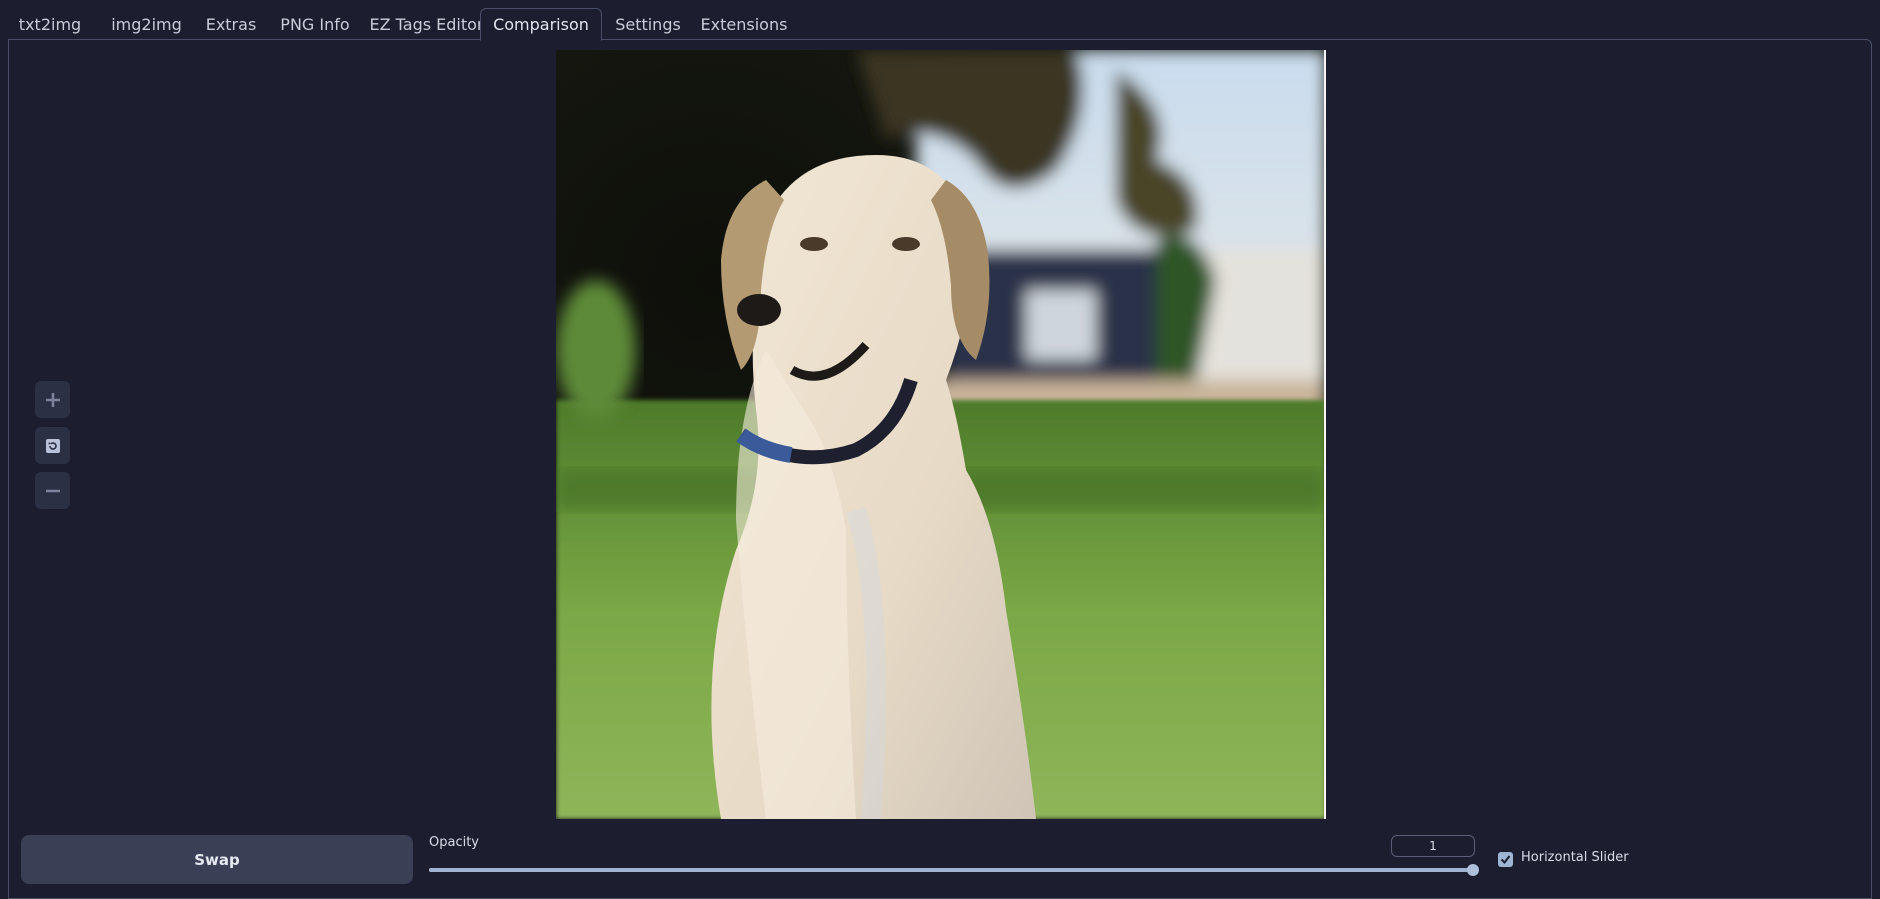  I want to click on swap-button: Swap, so click(217, 859).